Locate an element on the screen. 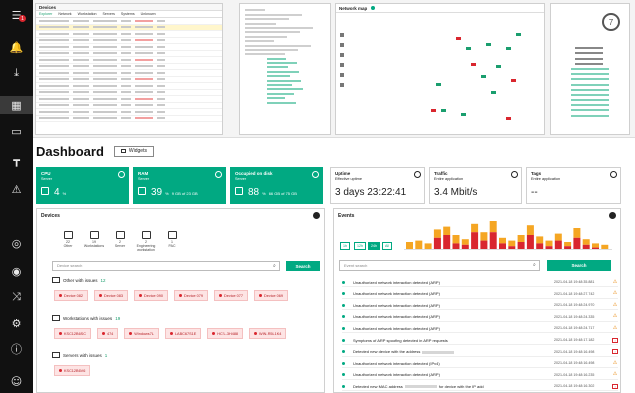  network-icon: ◉ is located at coordinates (16, 271).